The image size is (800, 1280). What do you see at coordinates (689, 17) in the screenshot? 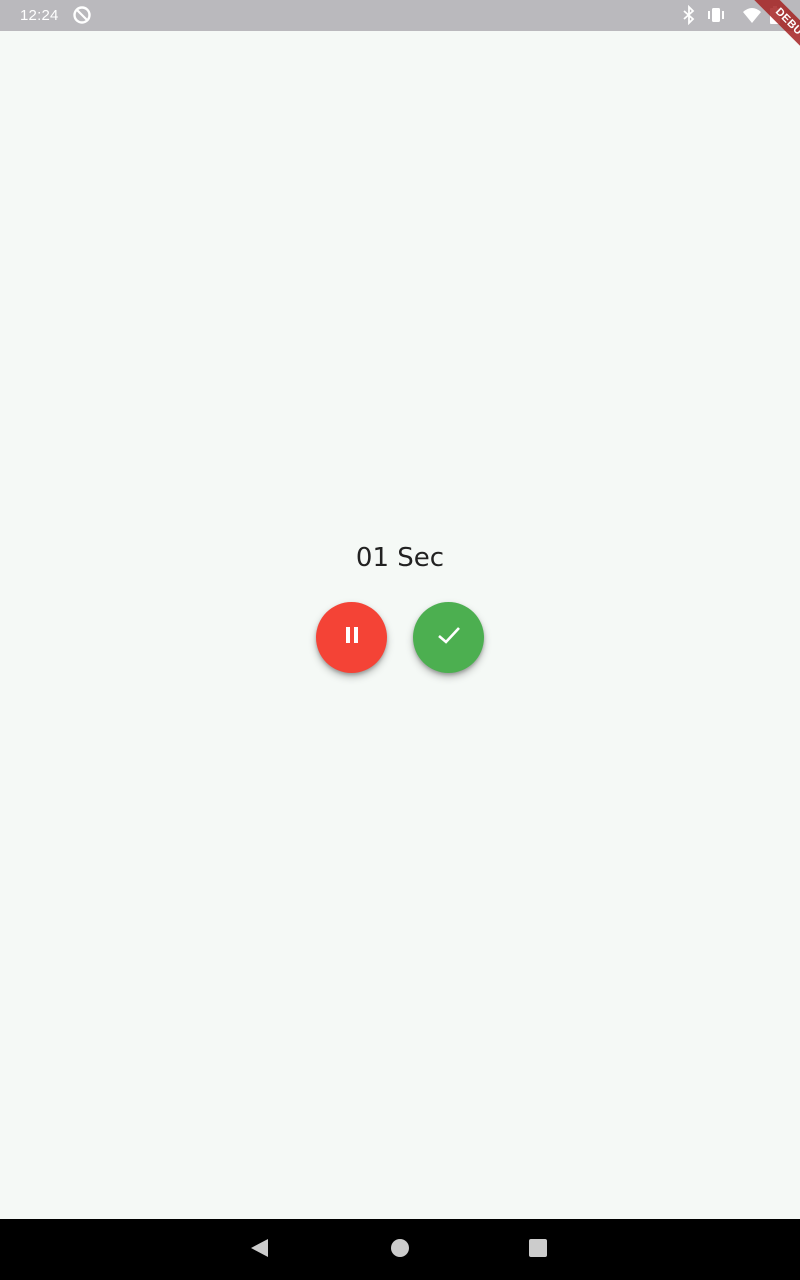
I see `bluetooth-icon` at bounding box center [689, 17].